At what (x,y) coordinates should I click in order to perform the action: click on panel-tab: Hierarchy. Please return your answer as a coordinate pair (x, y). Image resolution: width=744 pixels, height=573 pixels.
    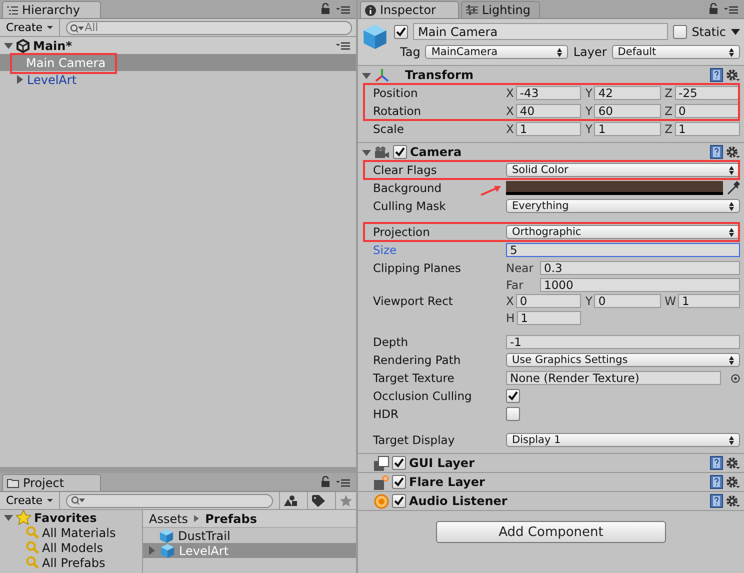
    Looking at the image, I should click on (51, 9).